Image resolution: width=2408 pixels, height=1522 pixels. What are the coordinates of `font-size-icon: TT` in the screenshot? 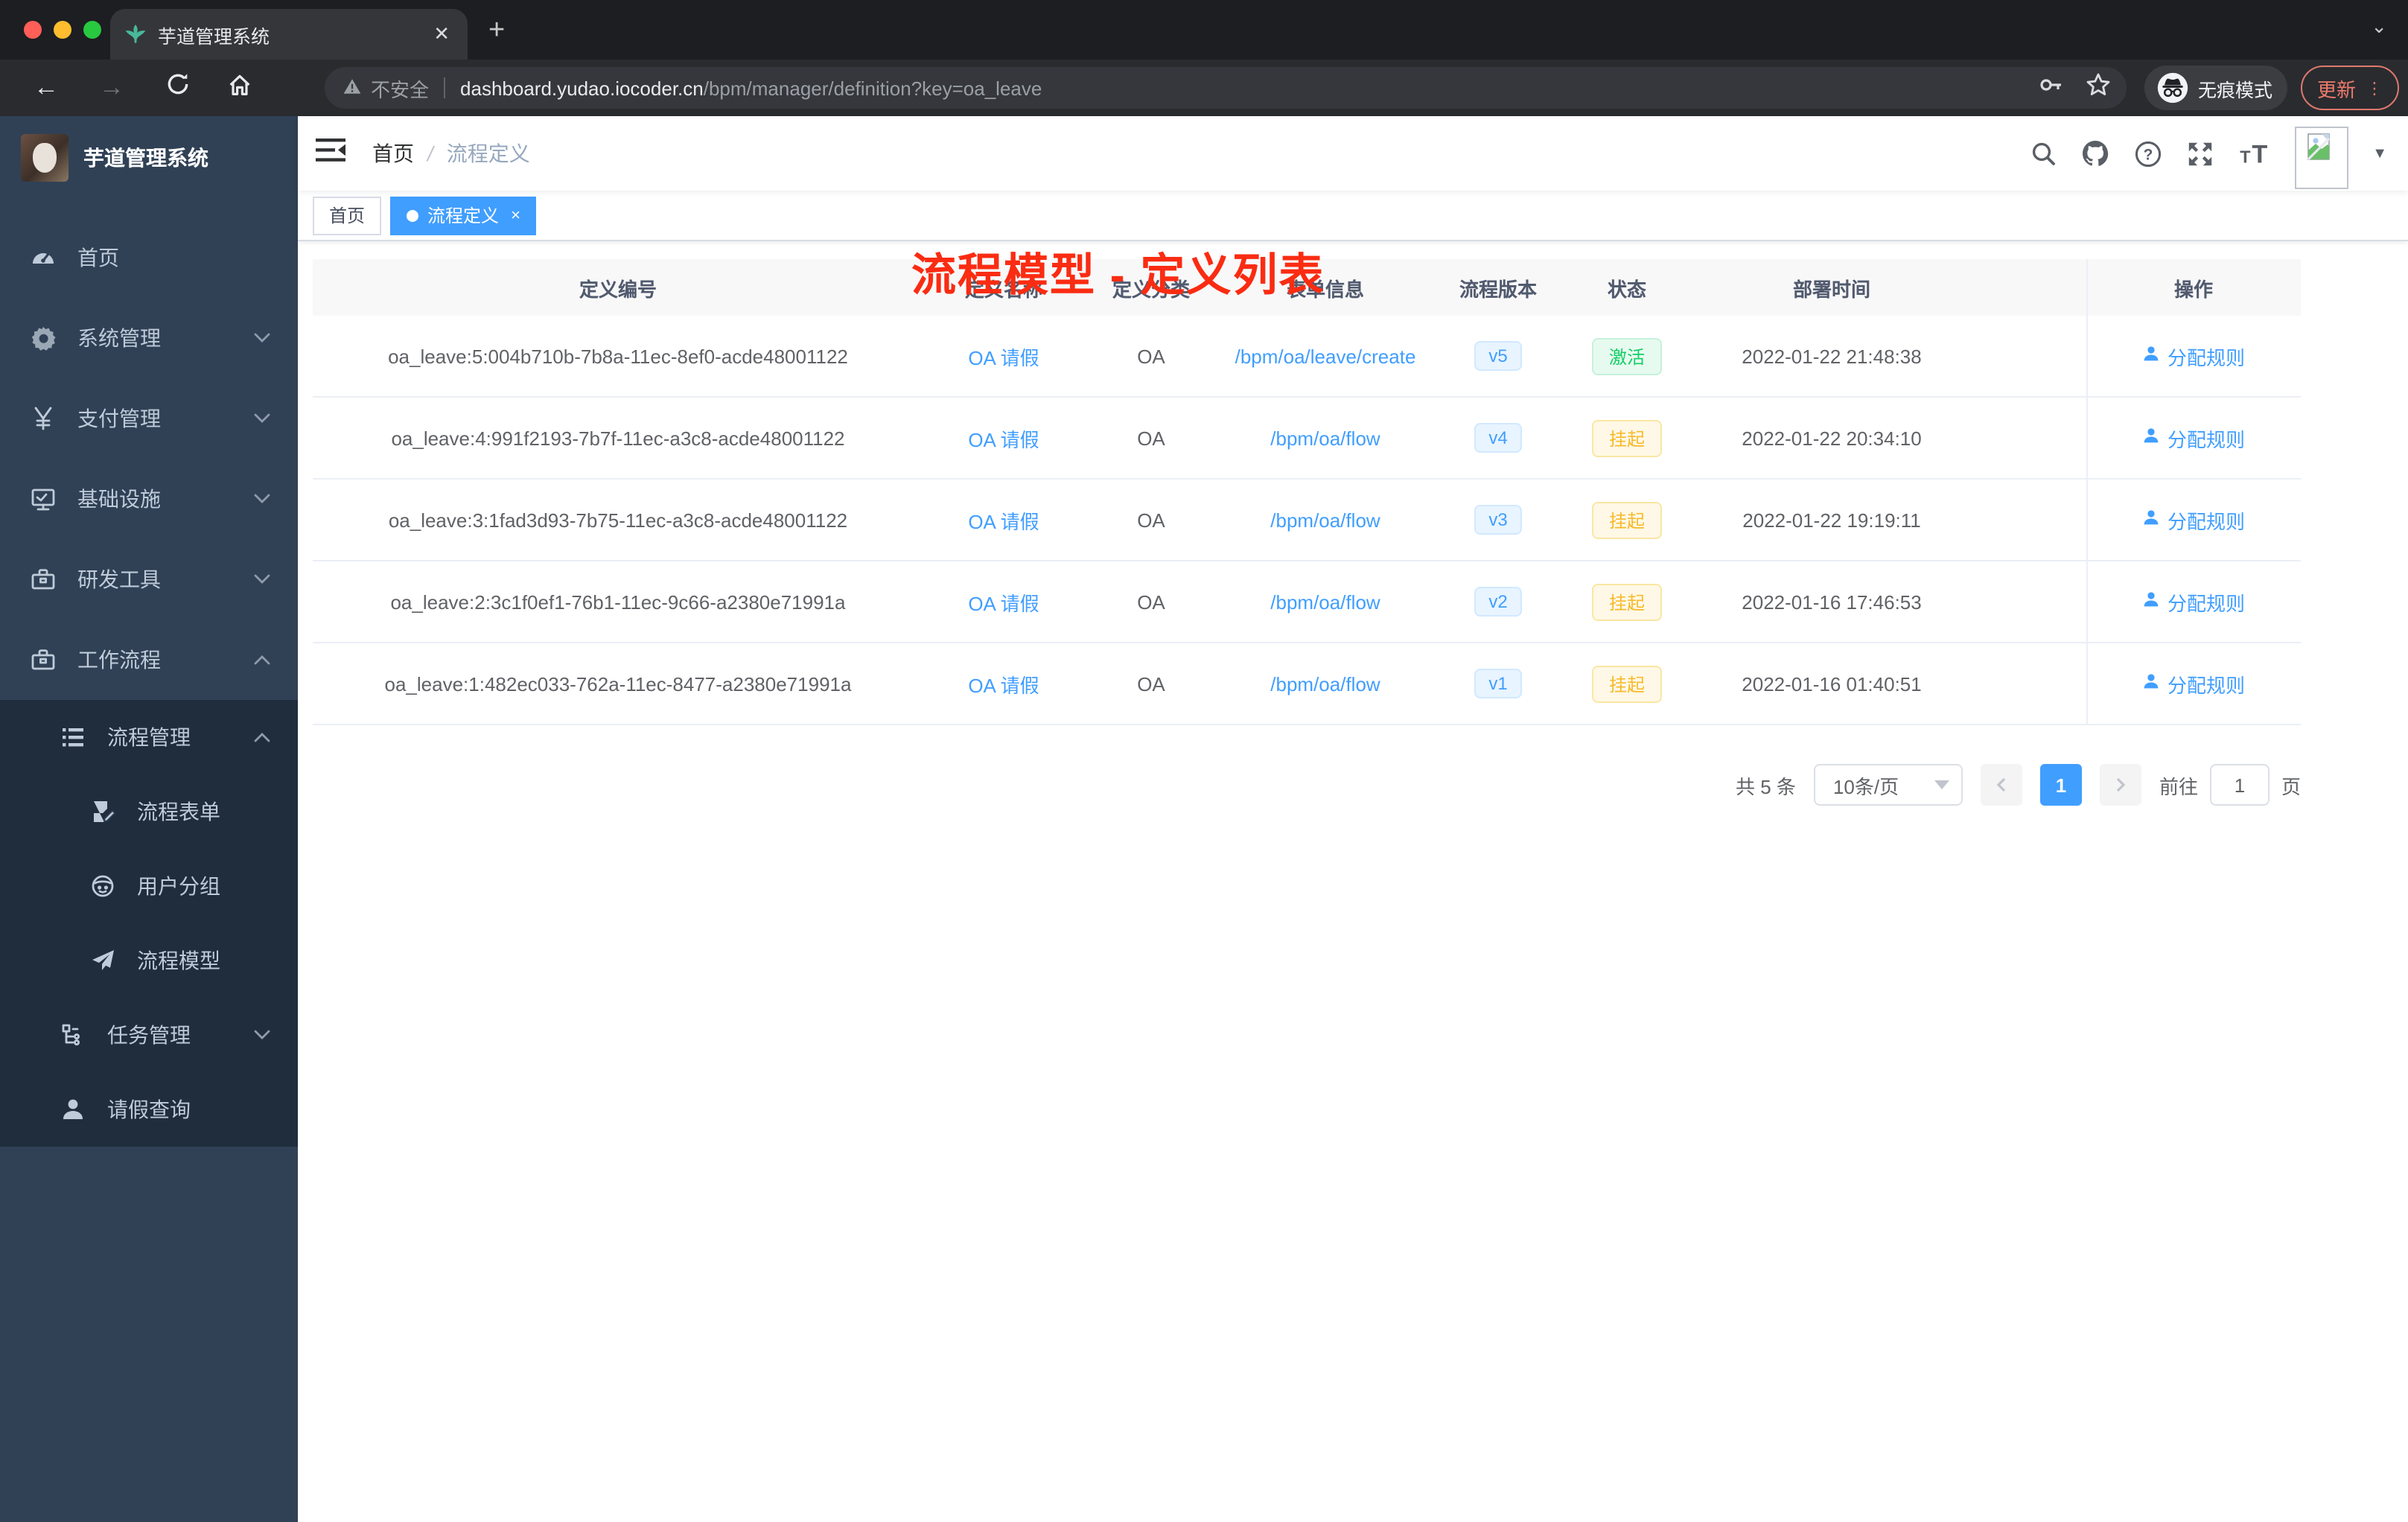 It's located at (2254, 153).